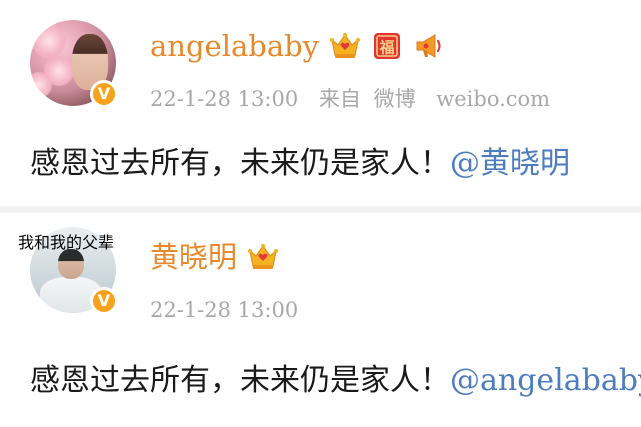 The width and height of the screenshot is (641, 427). I want to click on avatar-banner-text: 我和我的父辈, so click(66, 242).